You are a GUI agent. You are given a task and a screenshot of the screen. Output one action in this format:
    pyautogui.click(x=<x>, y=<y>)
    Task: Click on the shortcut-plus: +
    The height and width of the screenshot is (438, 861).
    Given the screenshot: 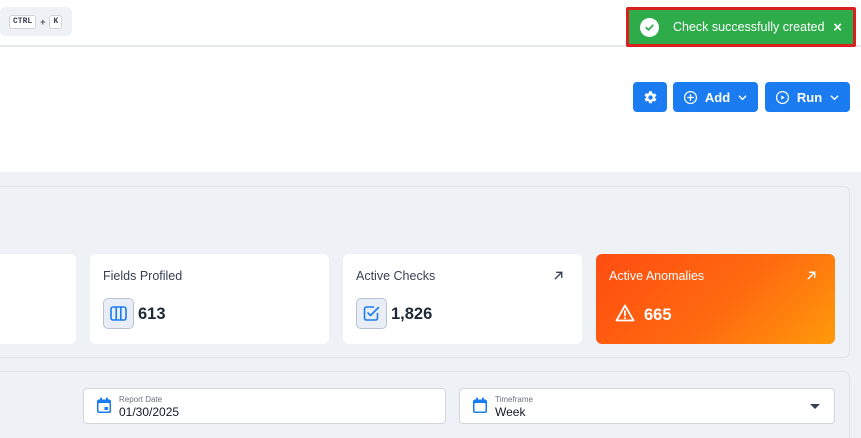 What is the action you would take?
    pyautogui.click(x=43, y=21)
    